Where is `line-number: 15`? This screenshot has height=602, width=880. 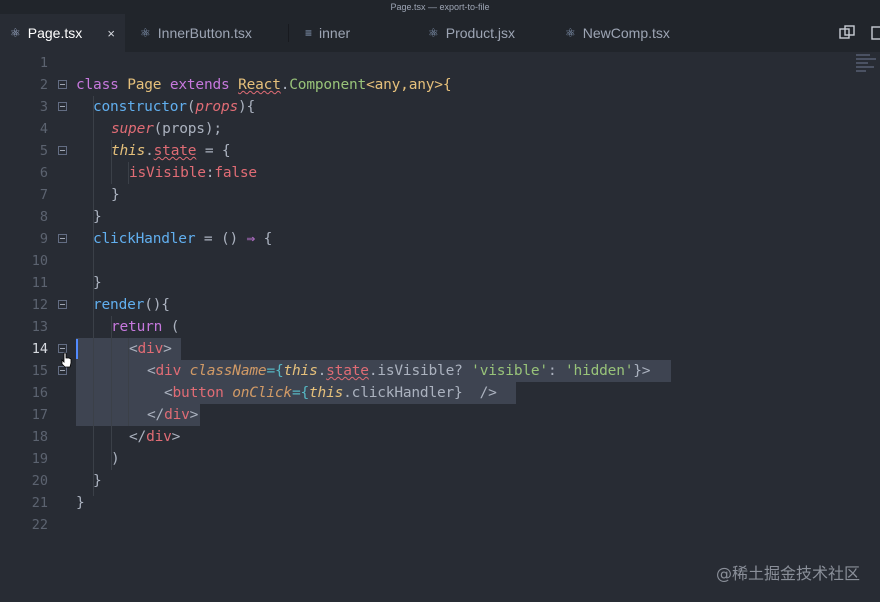 line-number: 15 is located at coordinates (39, 371).